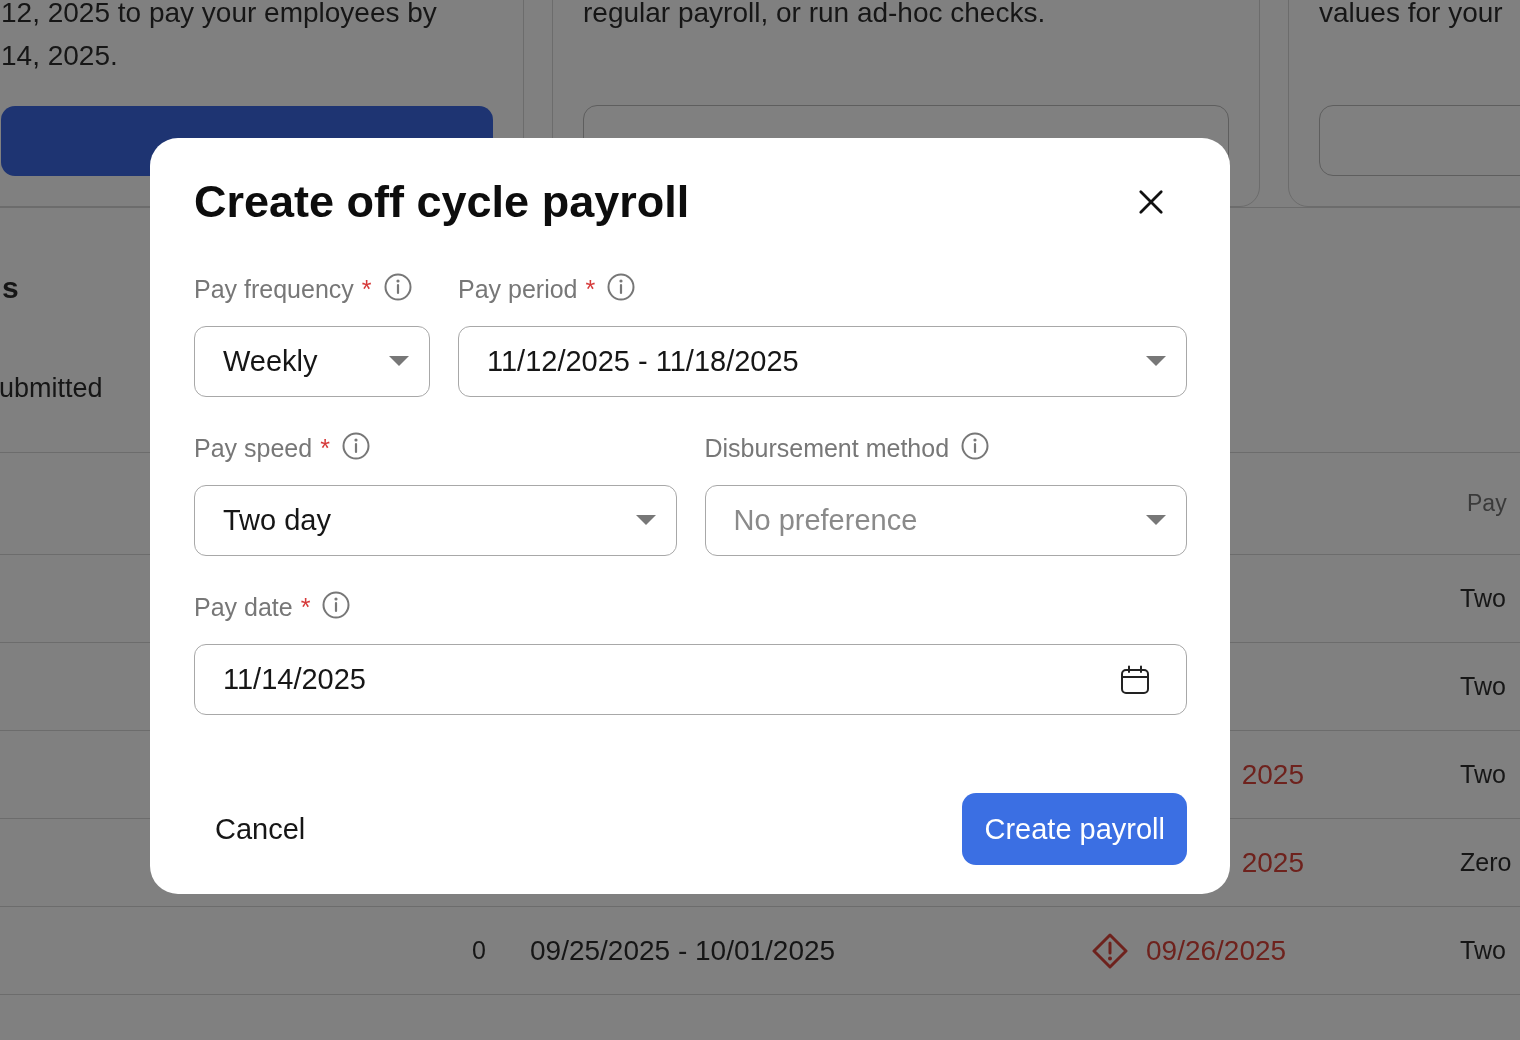  What do you see at coordinates (822, 361) in the screenshot?
I see `select-field: 11/12/2025 - 11/18/2025` at bounding box center [822, 361].